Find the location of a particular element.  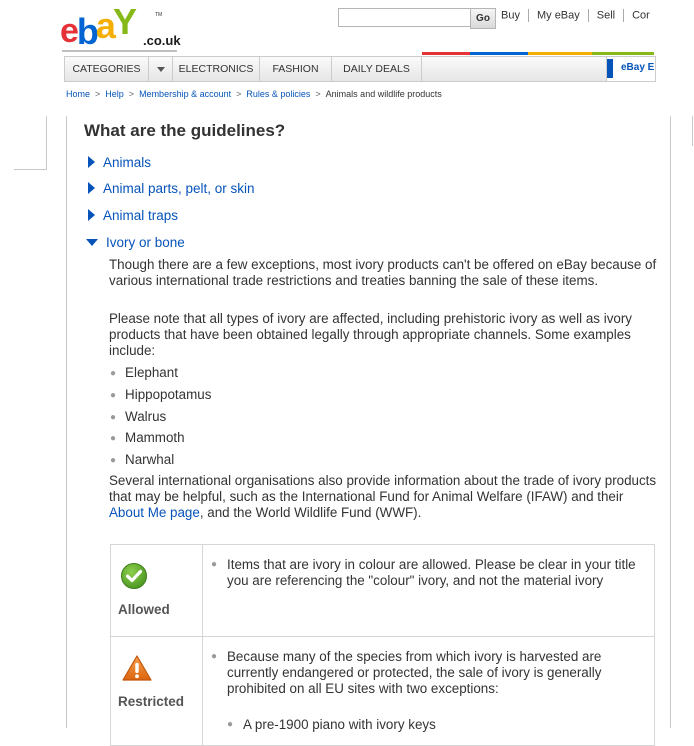

section-ivory-or-bone: Ivory or bone is located at coordinates (135, 242).